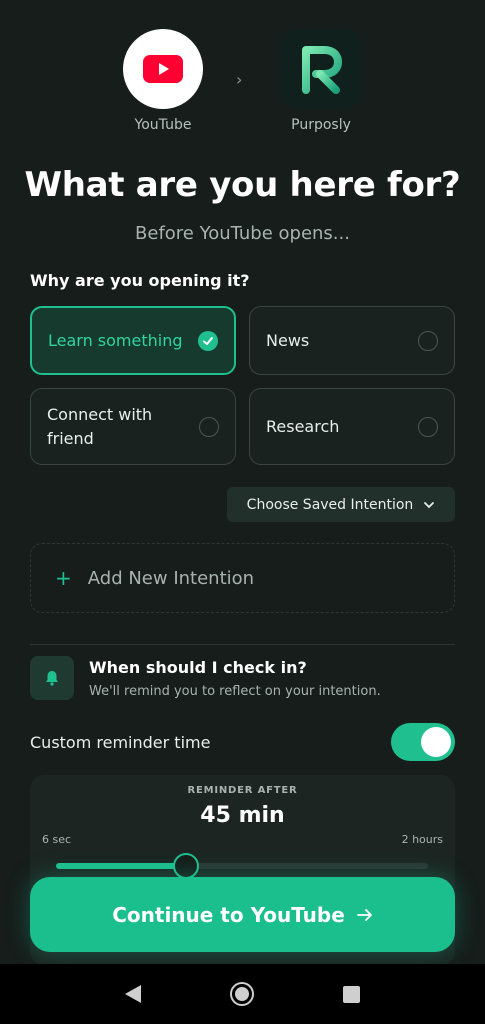  What do you see at coordinates (429, 505) in the screenshot?
I see `chevron-down-icon` at bounding box center [429, 505].